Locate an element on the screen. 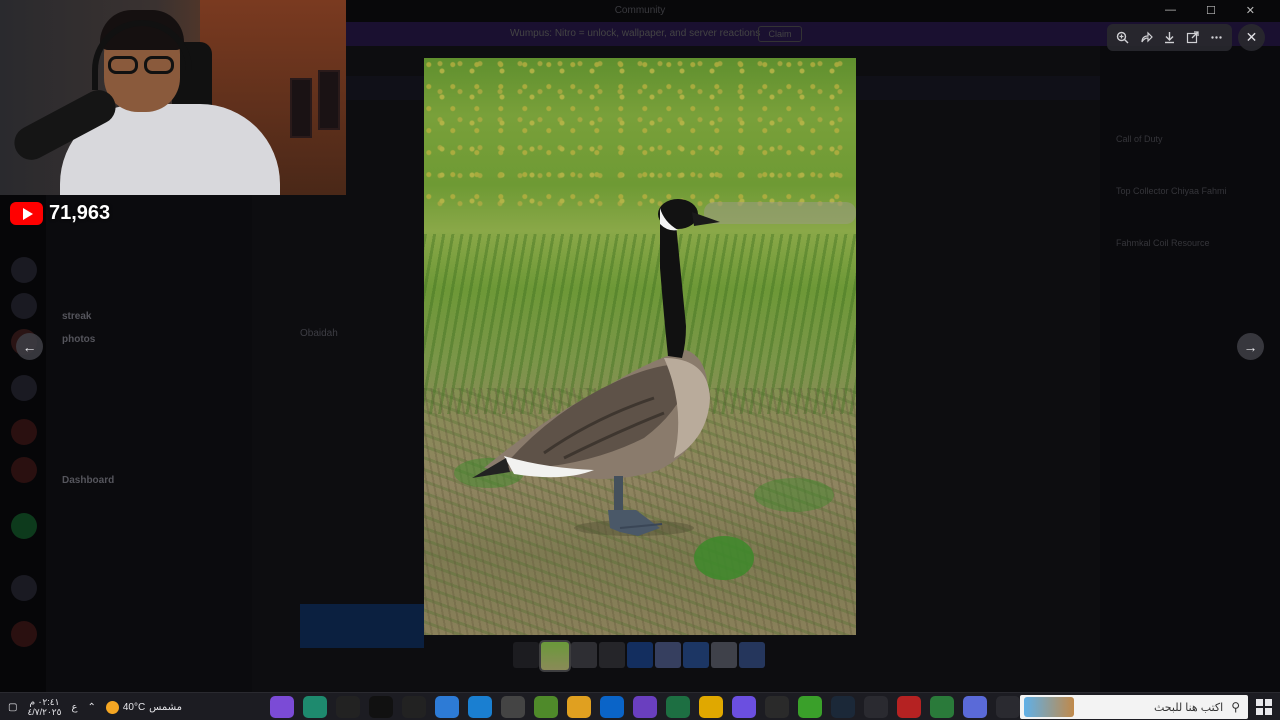  streamlabs-icon is located at coordinates (315, 707).